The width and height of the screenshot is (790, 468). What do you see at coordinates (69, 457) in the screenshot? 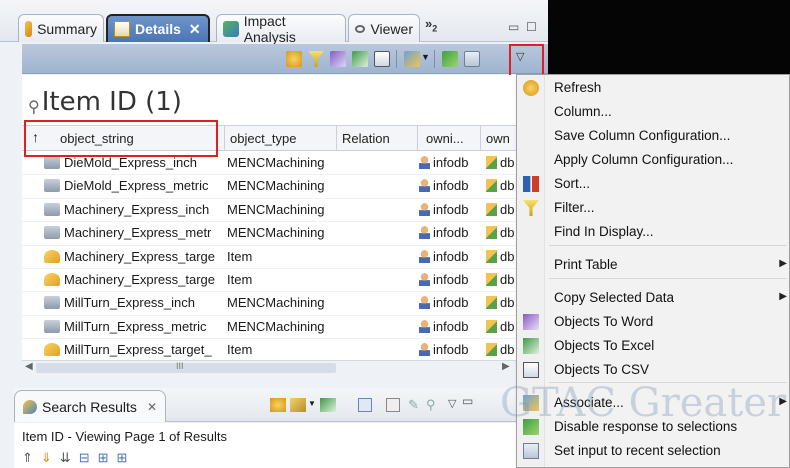
I see `last-page-icon: ⇊` at bounding box center [69, 457].